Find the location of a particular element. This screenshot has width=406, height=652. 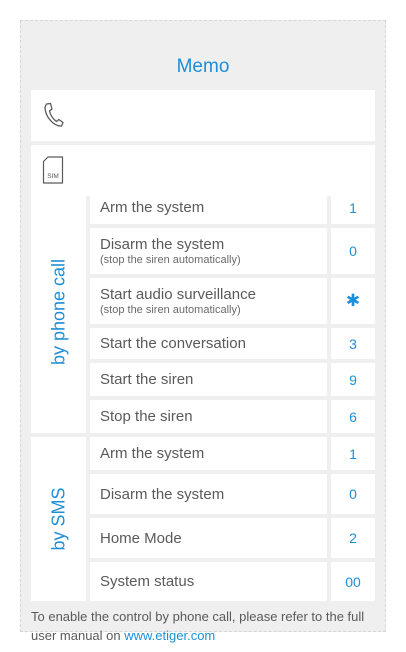

table-row: Start the conversation 3 is located at coordinates (232, 343).